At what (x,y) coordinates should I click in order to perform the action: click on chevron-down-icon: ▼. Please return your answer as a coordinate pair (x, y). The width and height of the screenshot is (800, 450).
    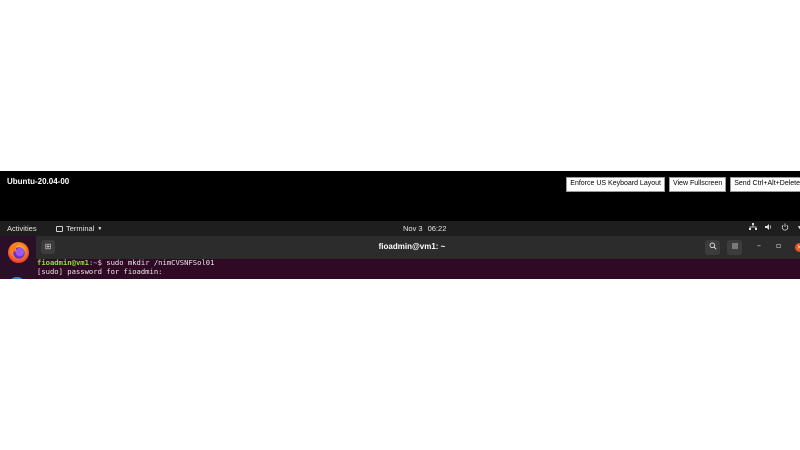
    Looking at the image, I should click on (100, 228).